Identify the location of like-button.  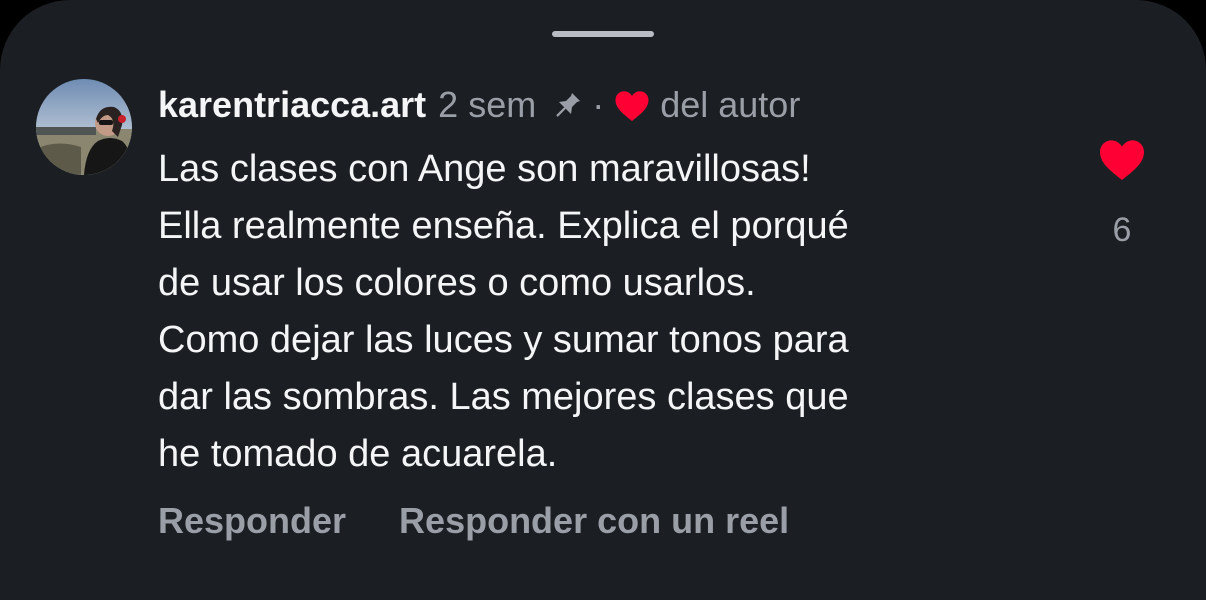
(1122, 160).